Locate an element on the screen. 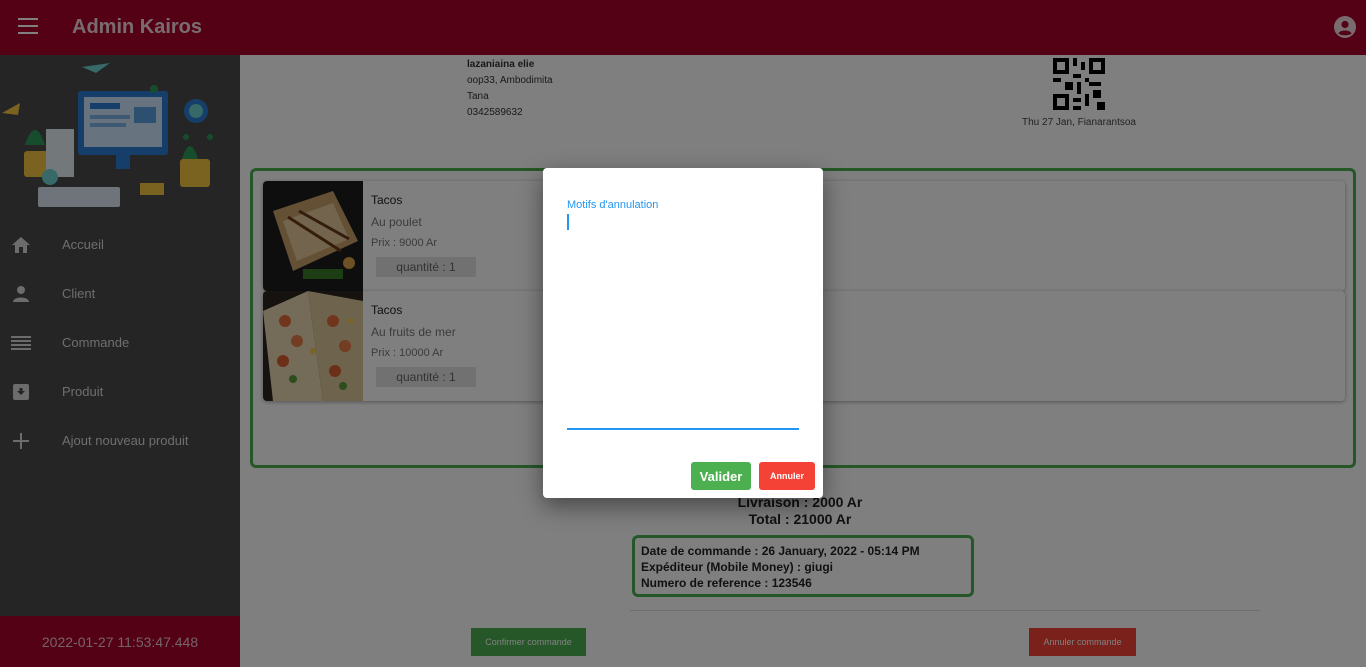  validate-button: Valider is located at coordinates (721, 476).